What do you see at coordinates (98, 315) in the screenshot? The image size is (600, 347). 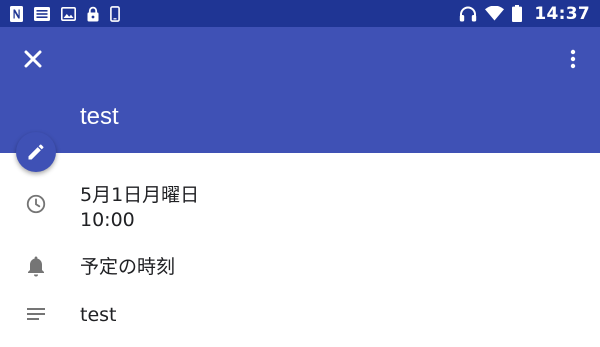 I see `event-description: test` at bounding box center [98, 315].